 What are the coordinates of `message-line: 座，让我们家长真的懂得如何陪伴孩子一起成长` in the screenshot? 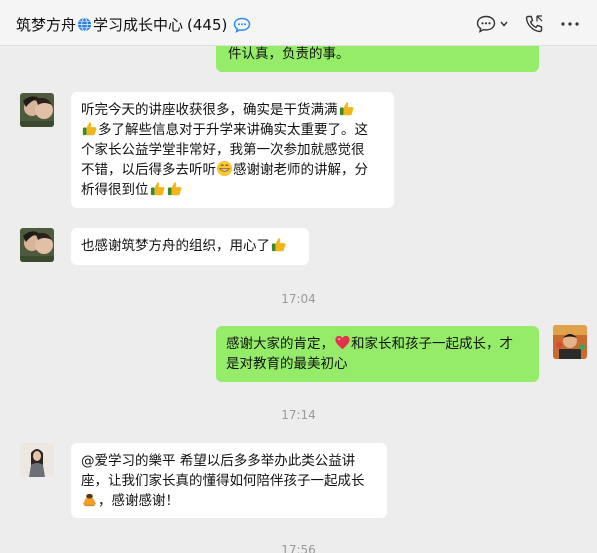 It's located at (223, 481).